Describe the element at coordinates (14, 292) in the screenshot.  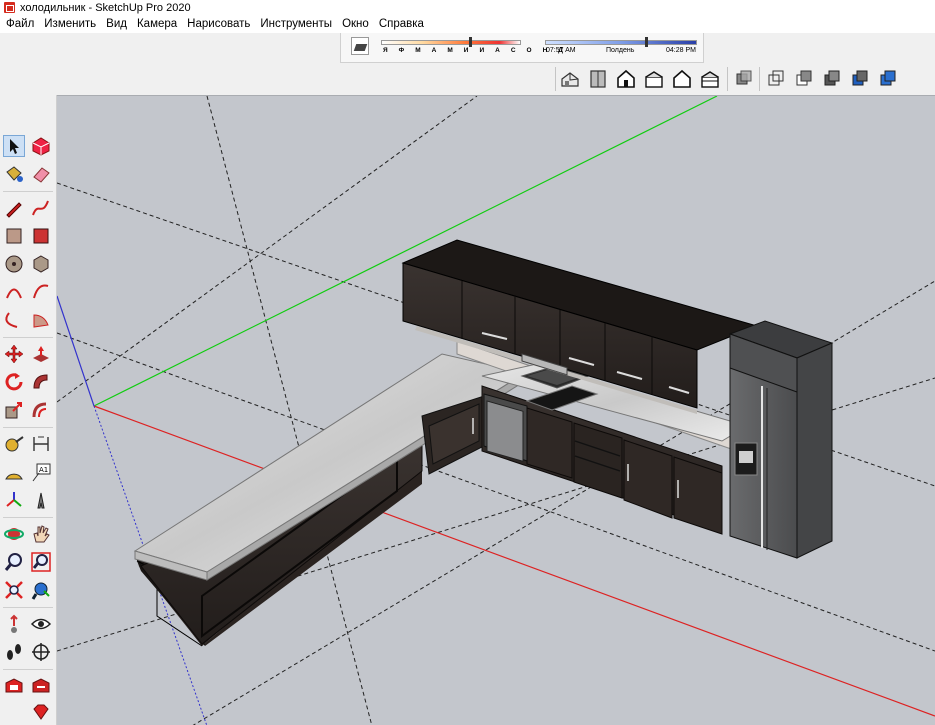
I see `arc-tool-icon` at that location.